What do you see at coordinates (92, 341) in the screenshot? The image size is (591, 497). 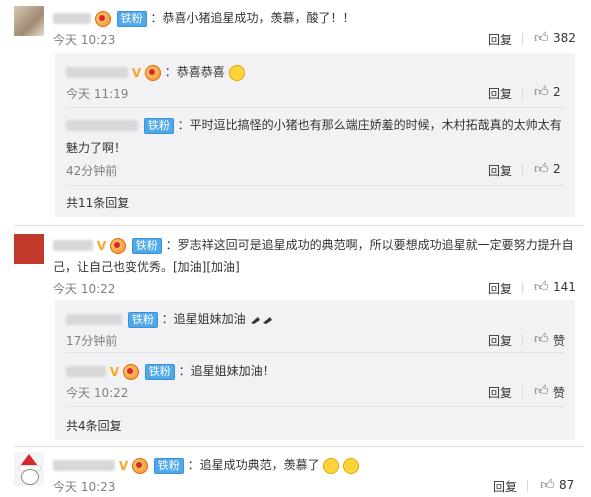 I see `reply-time: 17分钟前` at bounding box center [92, 341].